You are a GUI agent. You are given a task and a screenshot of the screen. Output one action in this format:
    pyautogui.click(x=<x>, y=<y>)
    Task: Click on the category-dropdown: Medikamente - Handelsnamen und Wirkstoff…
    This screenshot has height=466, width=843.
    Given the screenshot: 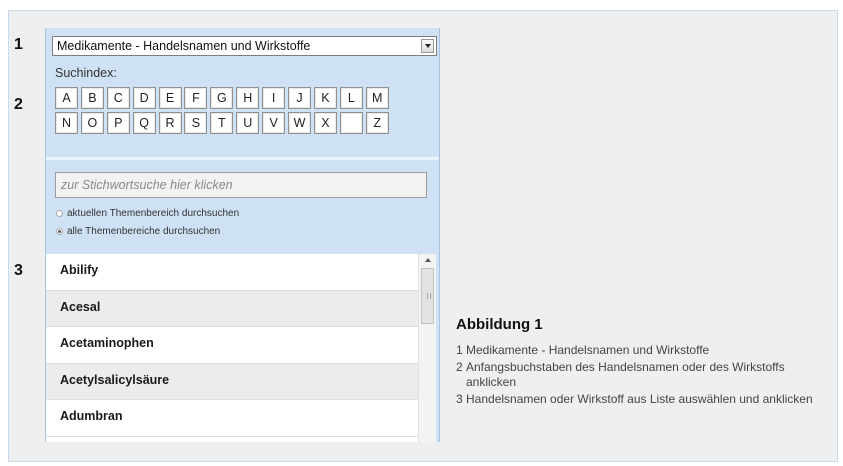 What is the action you would take?
    pyautogui.click(x=244, y=46)
    